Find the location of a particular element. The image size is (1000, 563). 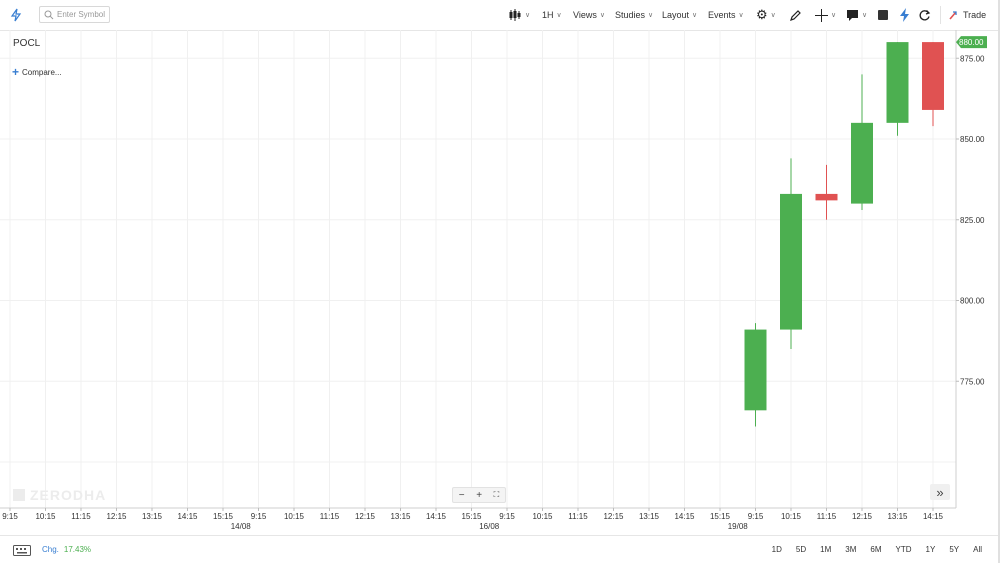

views-menu: Views ∨ is located at coordinates (589, 15).